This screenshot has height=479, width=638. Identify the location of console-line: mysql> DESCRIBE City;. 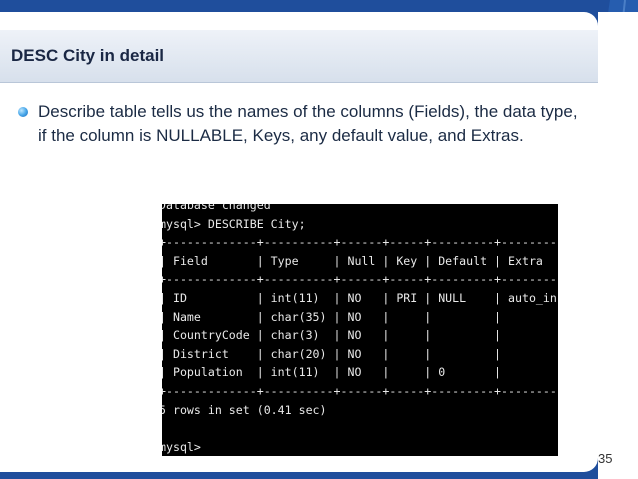
(234, 223).